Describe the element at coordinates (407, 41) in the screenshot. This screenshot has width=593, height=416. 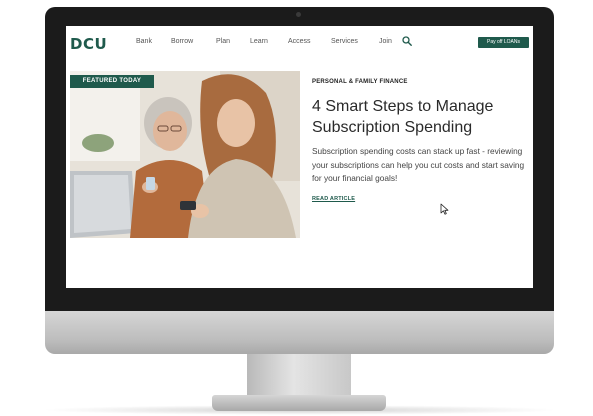
I see `search-icon` at that location.